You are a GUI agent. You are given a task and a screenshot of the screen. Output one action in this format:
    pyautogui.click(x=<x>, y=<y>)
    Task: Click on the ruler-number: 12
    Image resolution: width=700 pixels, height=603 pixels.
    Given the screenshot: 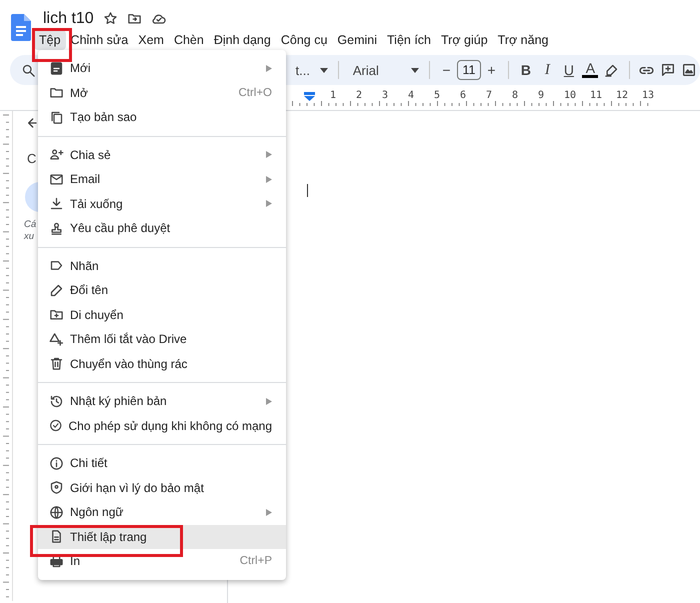 What is the action you would take?
    pyautogui.click(x=622, y=95)
    